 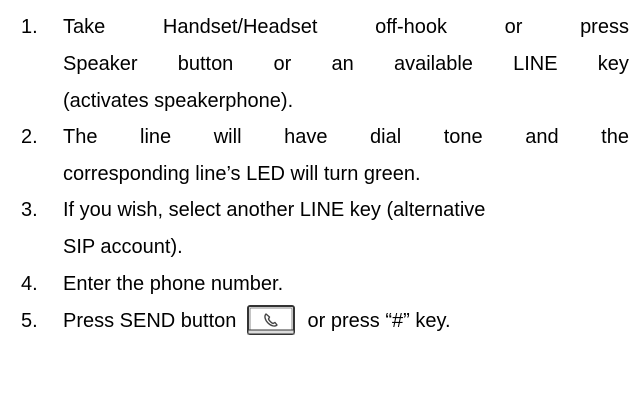 What do you see at coordinates (346, 27) in the screenshot?
I see `step-1-line-1: Take Handset/Headset off-hook or press` at bounding box center [346, 27].